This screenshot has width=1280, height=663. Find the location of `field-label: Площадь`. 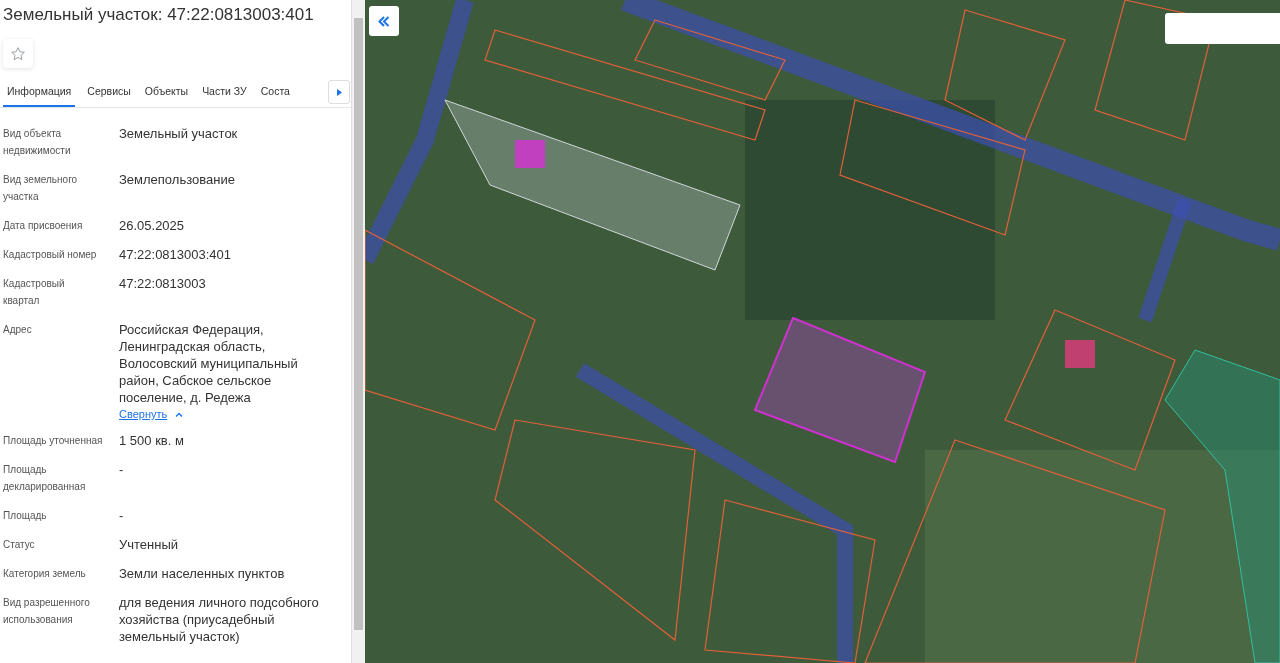

field-label: Площадь is located at coordinates (25, 516).